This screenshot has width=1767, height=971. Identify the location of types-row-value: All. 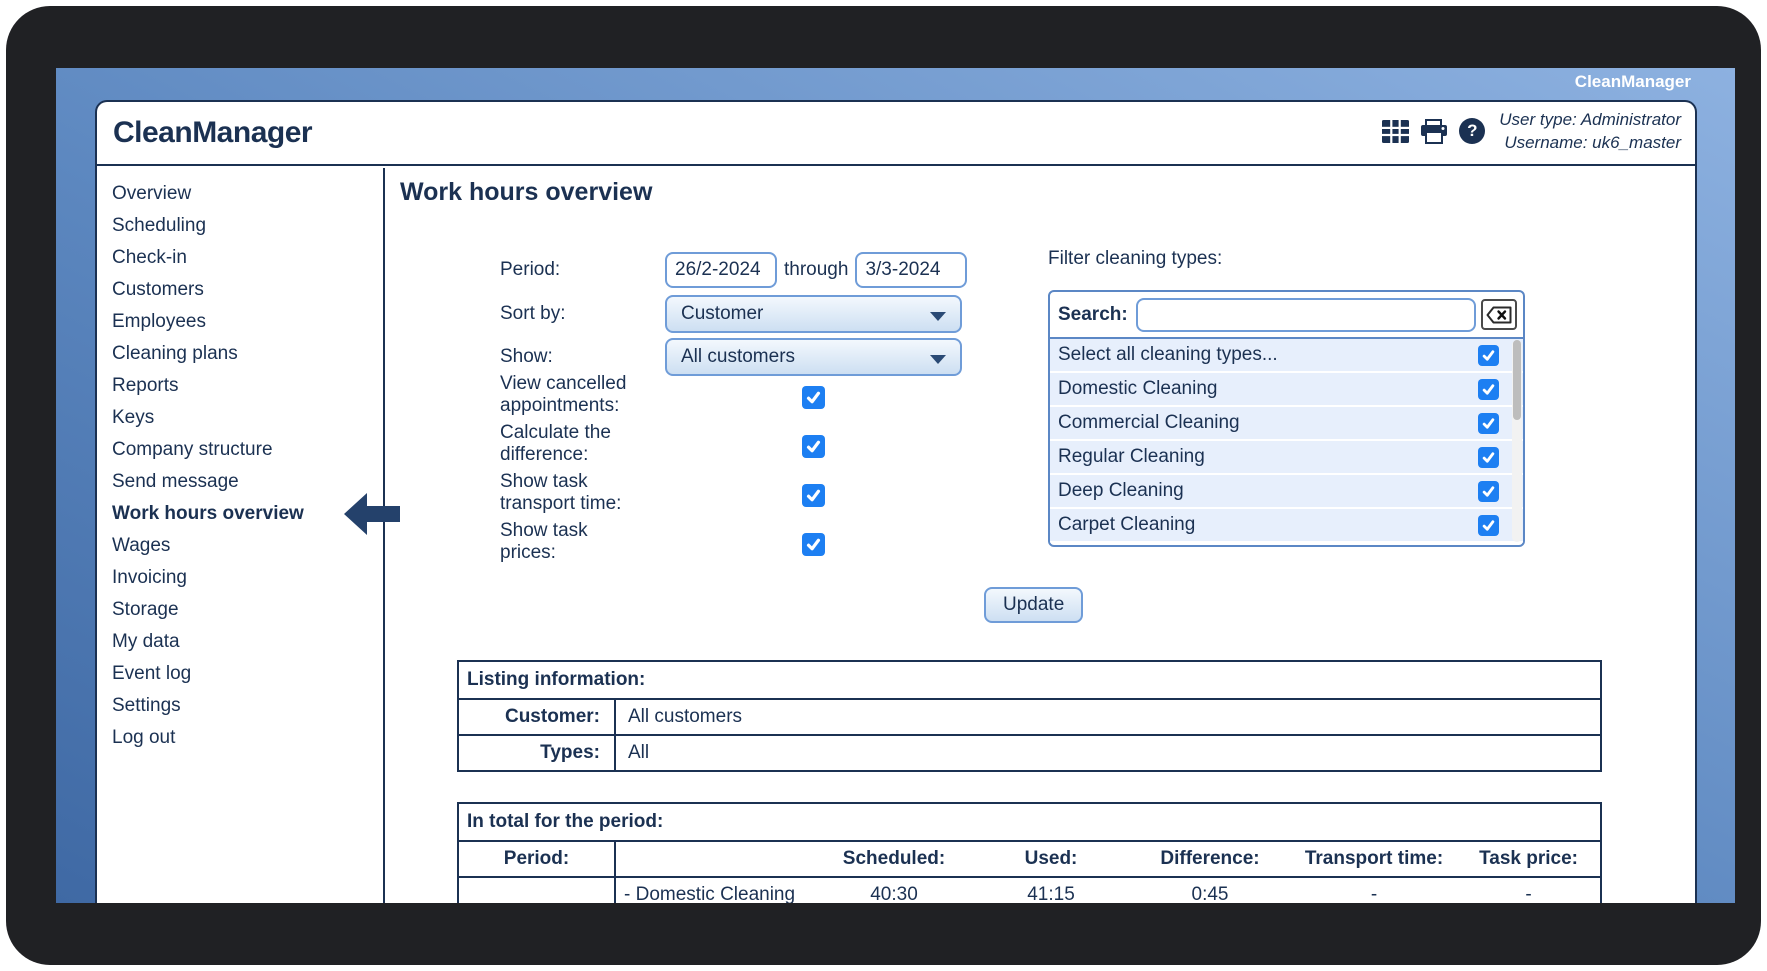
(1108, 753).